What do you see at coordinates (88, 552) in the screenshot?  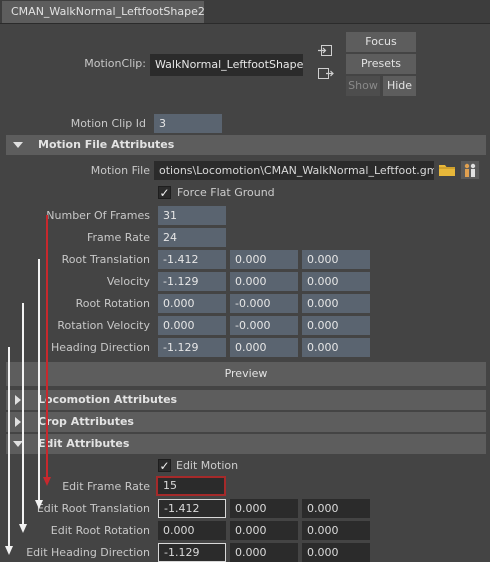 I see `edit-heading-direction-label: Edit Heading Direction` at bounding box center [88, 552].